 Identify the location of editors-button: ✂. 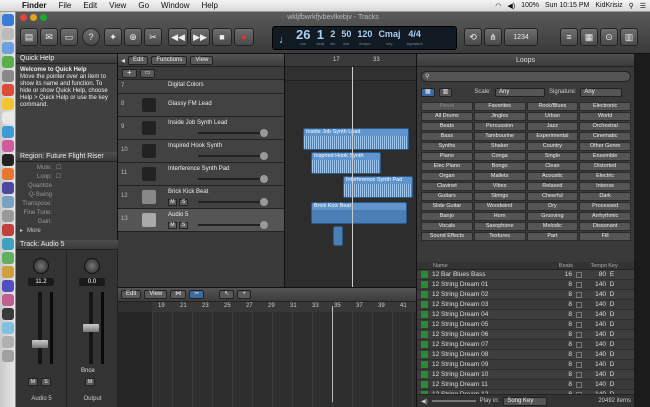
(153, 37).